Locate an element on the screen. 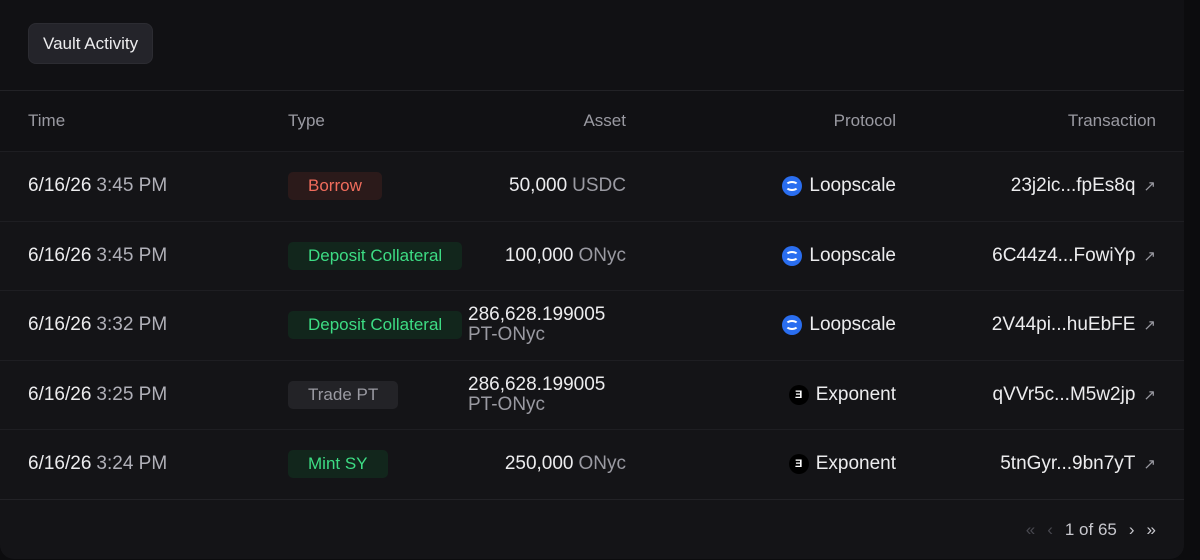 This screenshot has height=560, width=1200. time-cell: 6/16/26 3:25 PM is located at coordinates (97, 395).